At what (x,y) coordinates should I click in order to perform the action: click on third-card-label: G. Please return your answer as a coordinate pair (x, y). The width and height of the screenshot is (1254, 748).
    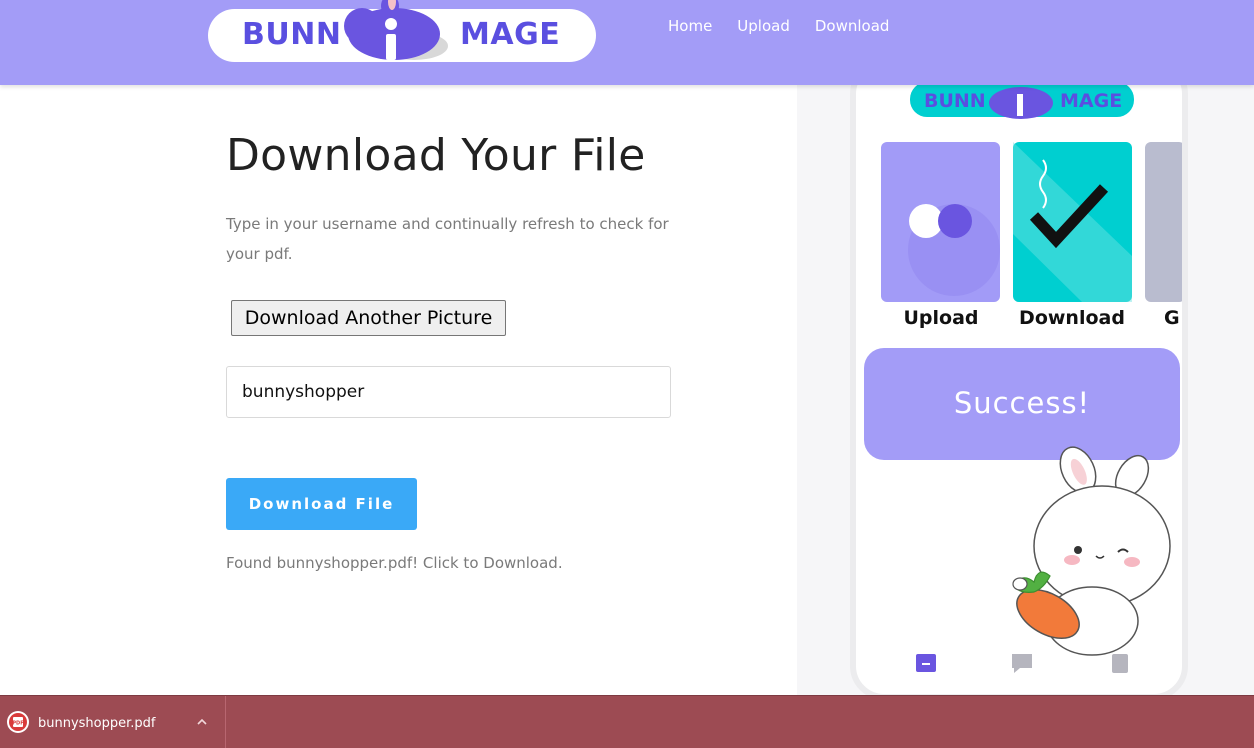
    Looking at the image, I should click on (1172, 318).